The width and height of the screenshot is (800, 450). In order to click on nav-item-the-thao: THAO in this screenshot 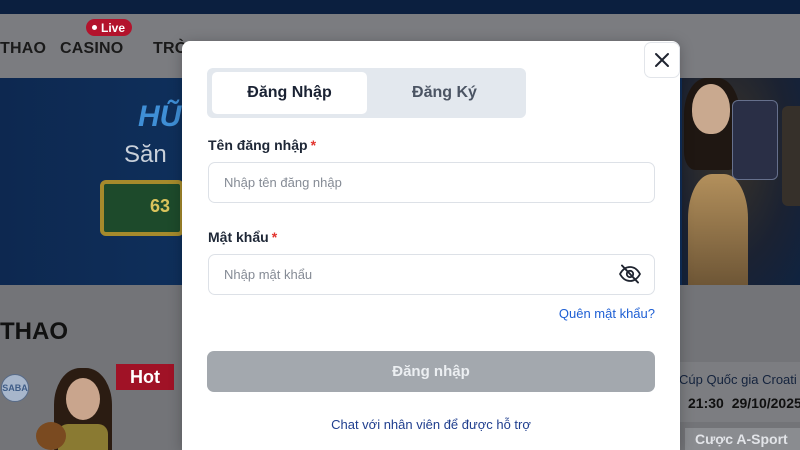, I will do `click(23, 49)`.